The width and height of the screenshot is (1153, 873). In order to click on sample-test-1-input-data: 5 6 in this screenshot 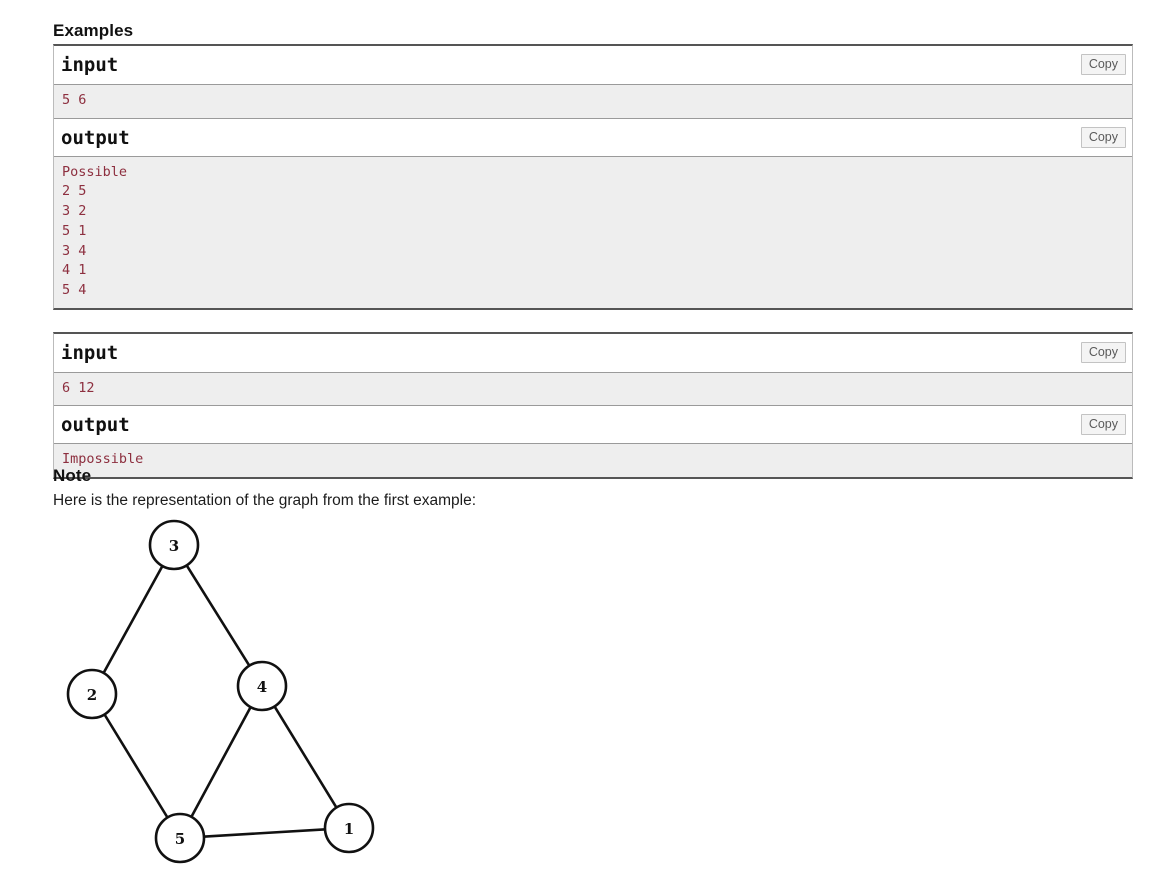, I will do `click(593, 101)`.